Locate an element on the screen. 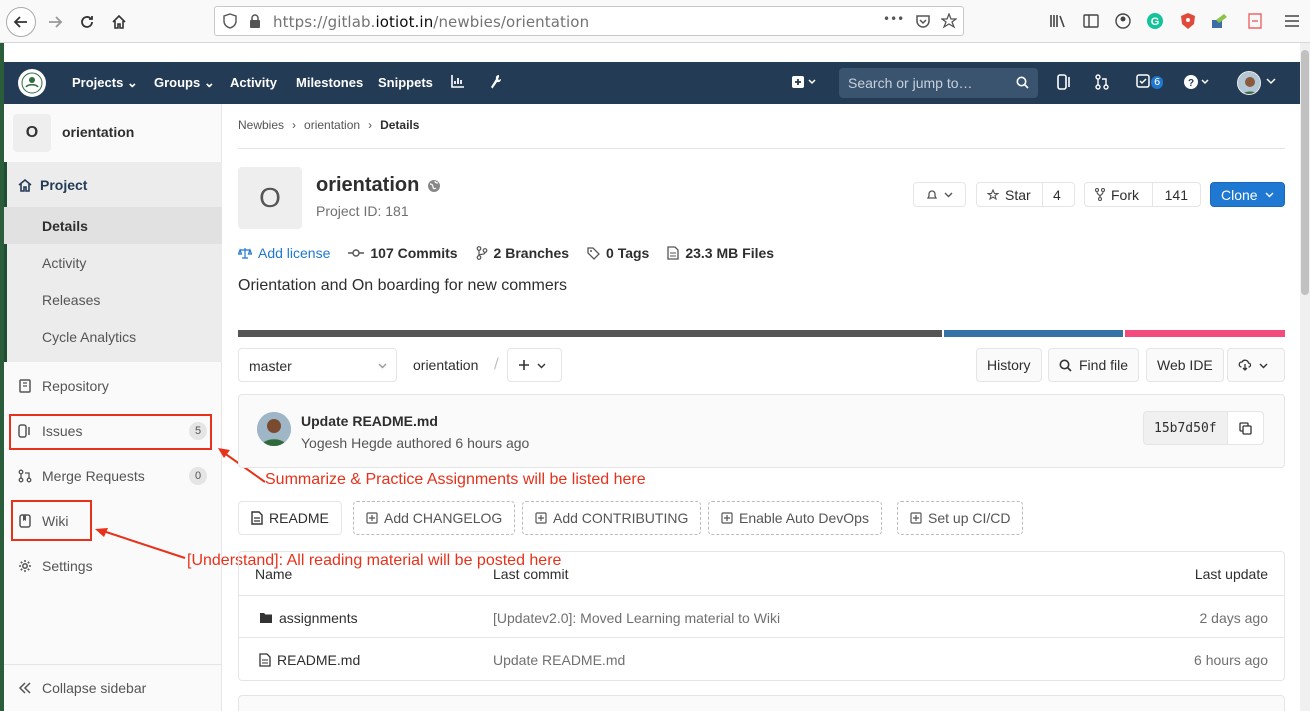  sidebar-project-name: orientation is located at coordinates (98, 132).